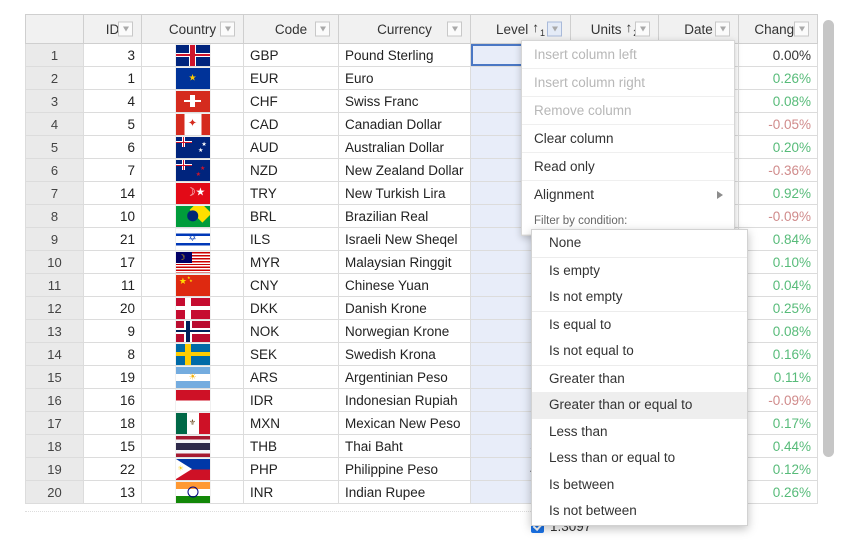  I want to click on condition-option: Is not between, so click(639, 511).